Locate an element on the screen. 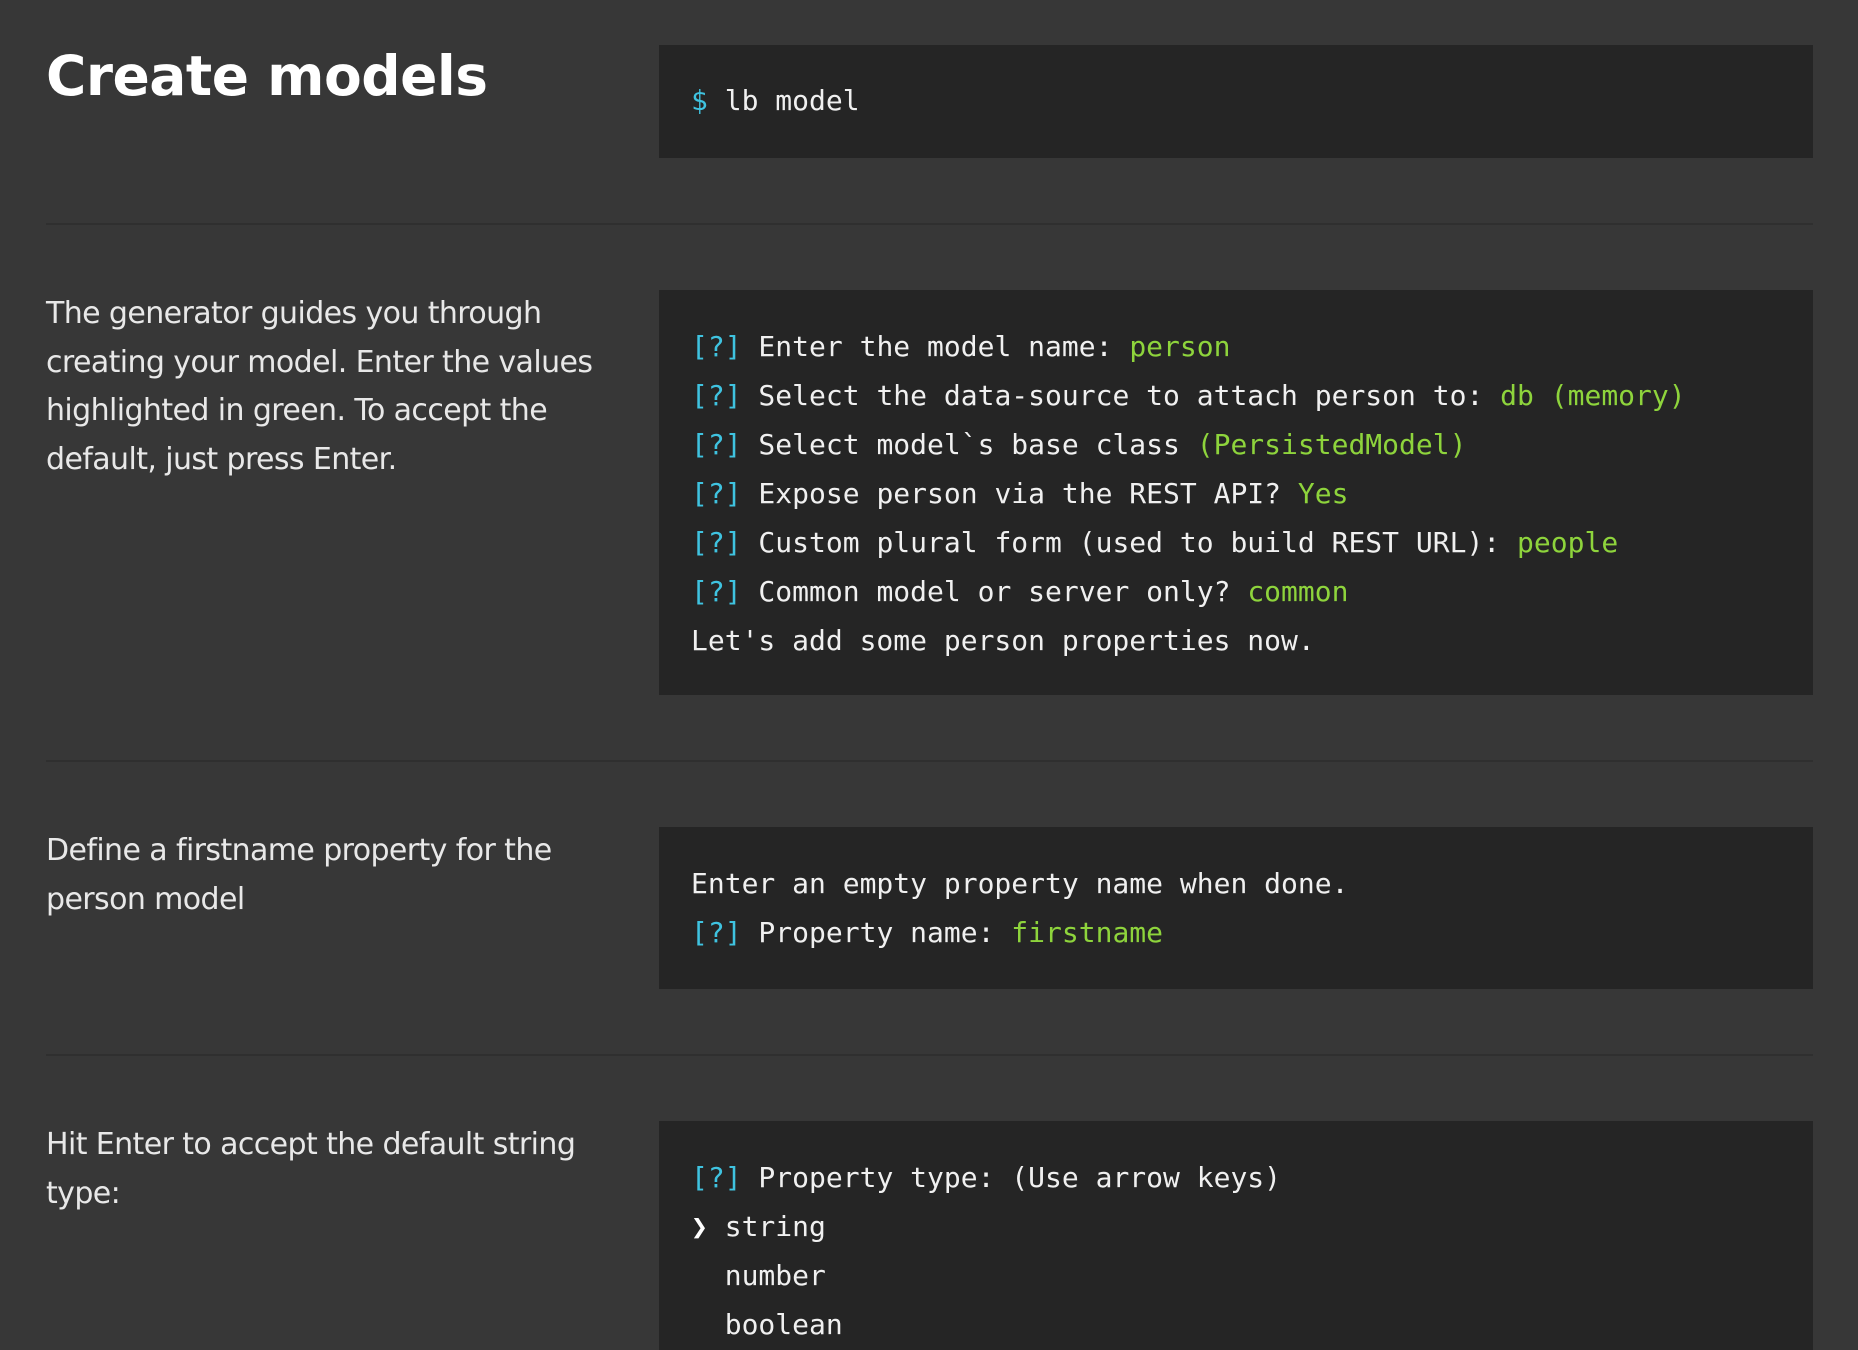  command-text: lb model is located at coordinates (792, 100).